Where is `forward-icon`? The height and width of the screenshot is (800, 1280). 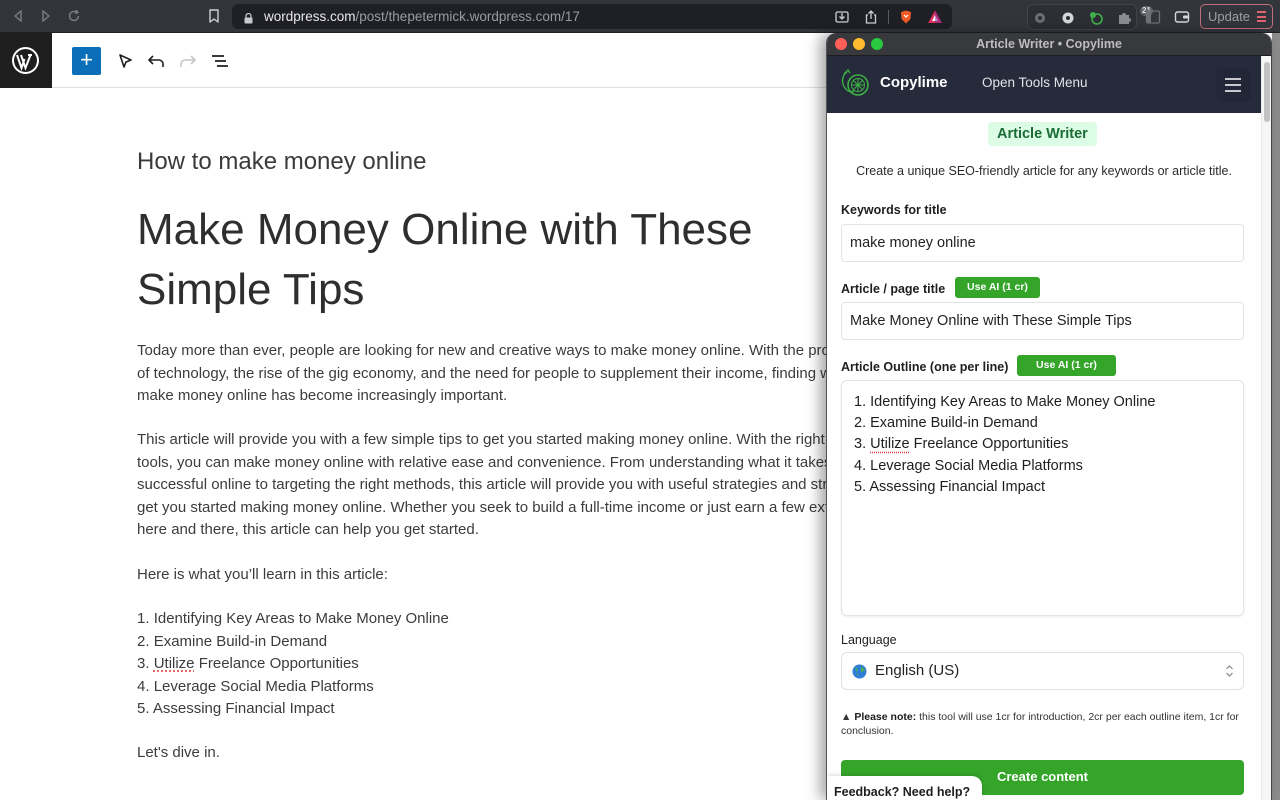 forward-icon is located at coordinates (46, 16).